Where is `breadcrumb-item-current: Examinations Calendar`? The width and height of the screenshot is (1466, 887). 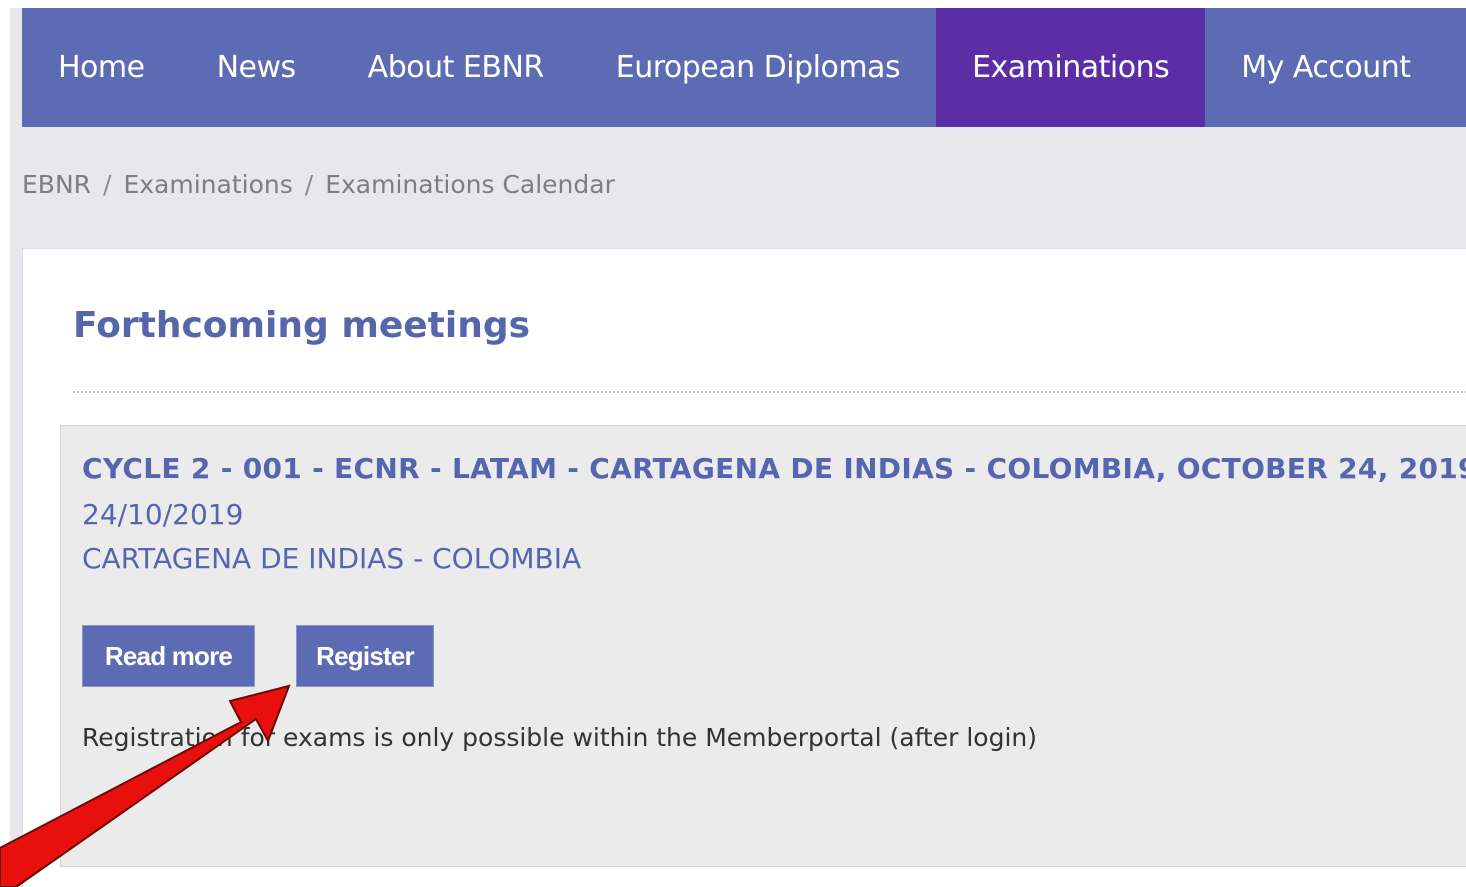
breadcrumb-item-current: Examinations Calendar is located at coordinates (470, 184).